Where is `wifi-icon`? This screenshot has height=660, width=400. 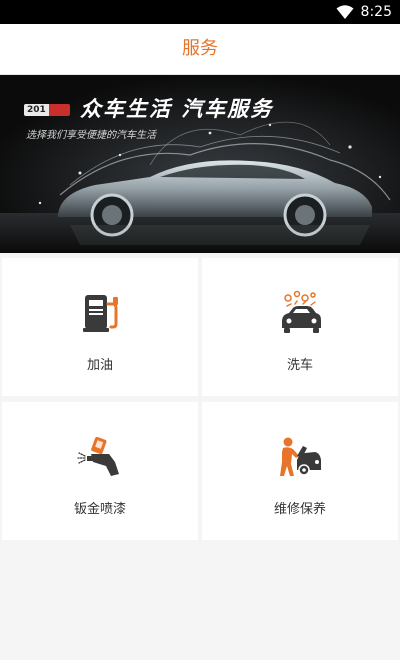
wifi-icon is located at coordinates (345, 12).